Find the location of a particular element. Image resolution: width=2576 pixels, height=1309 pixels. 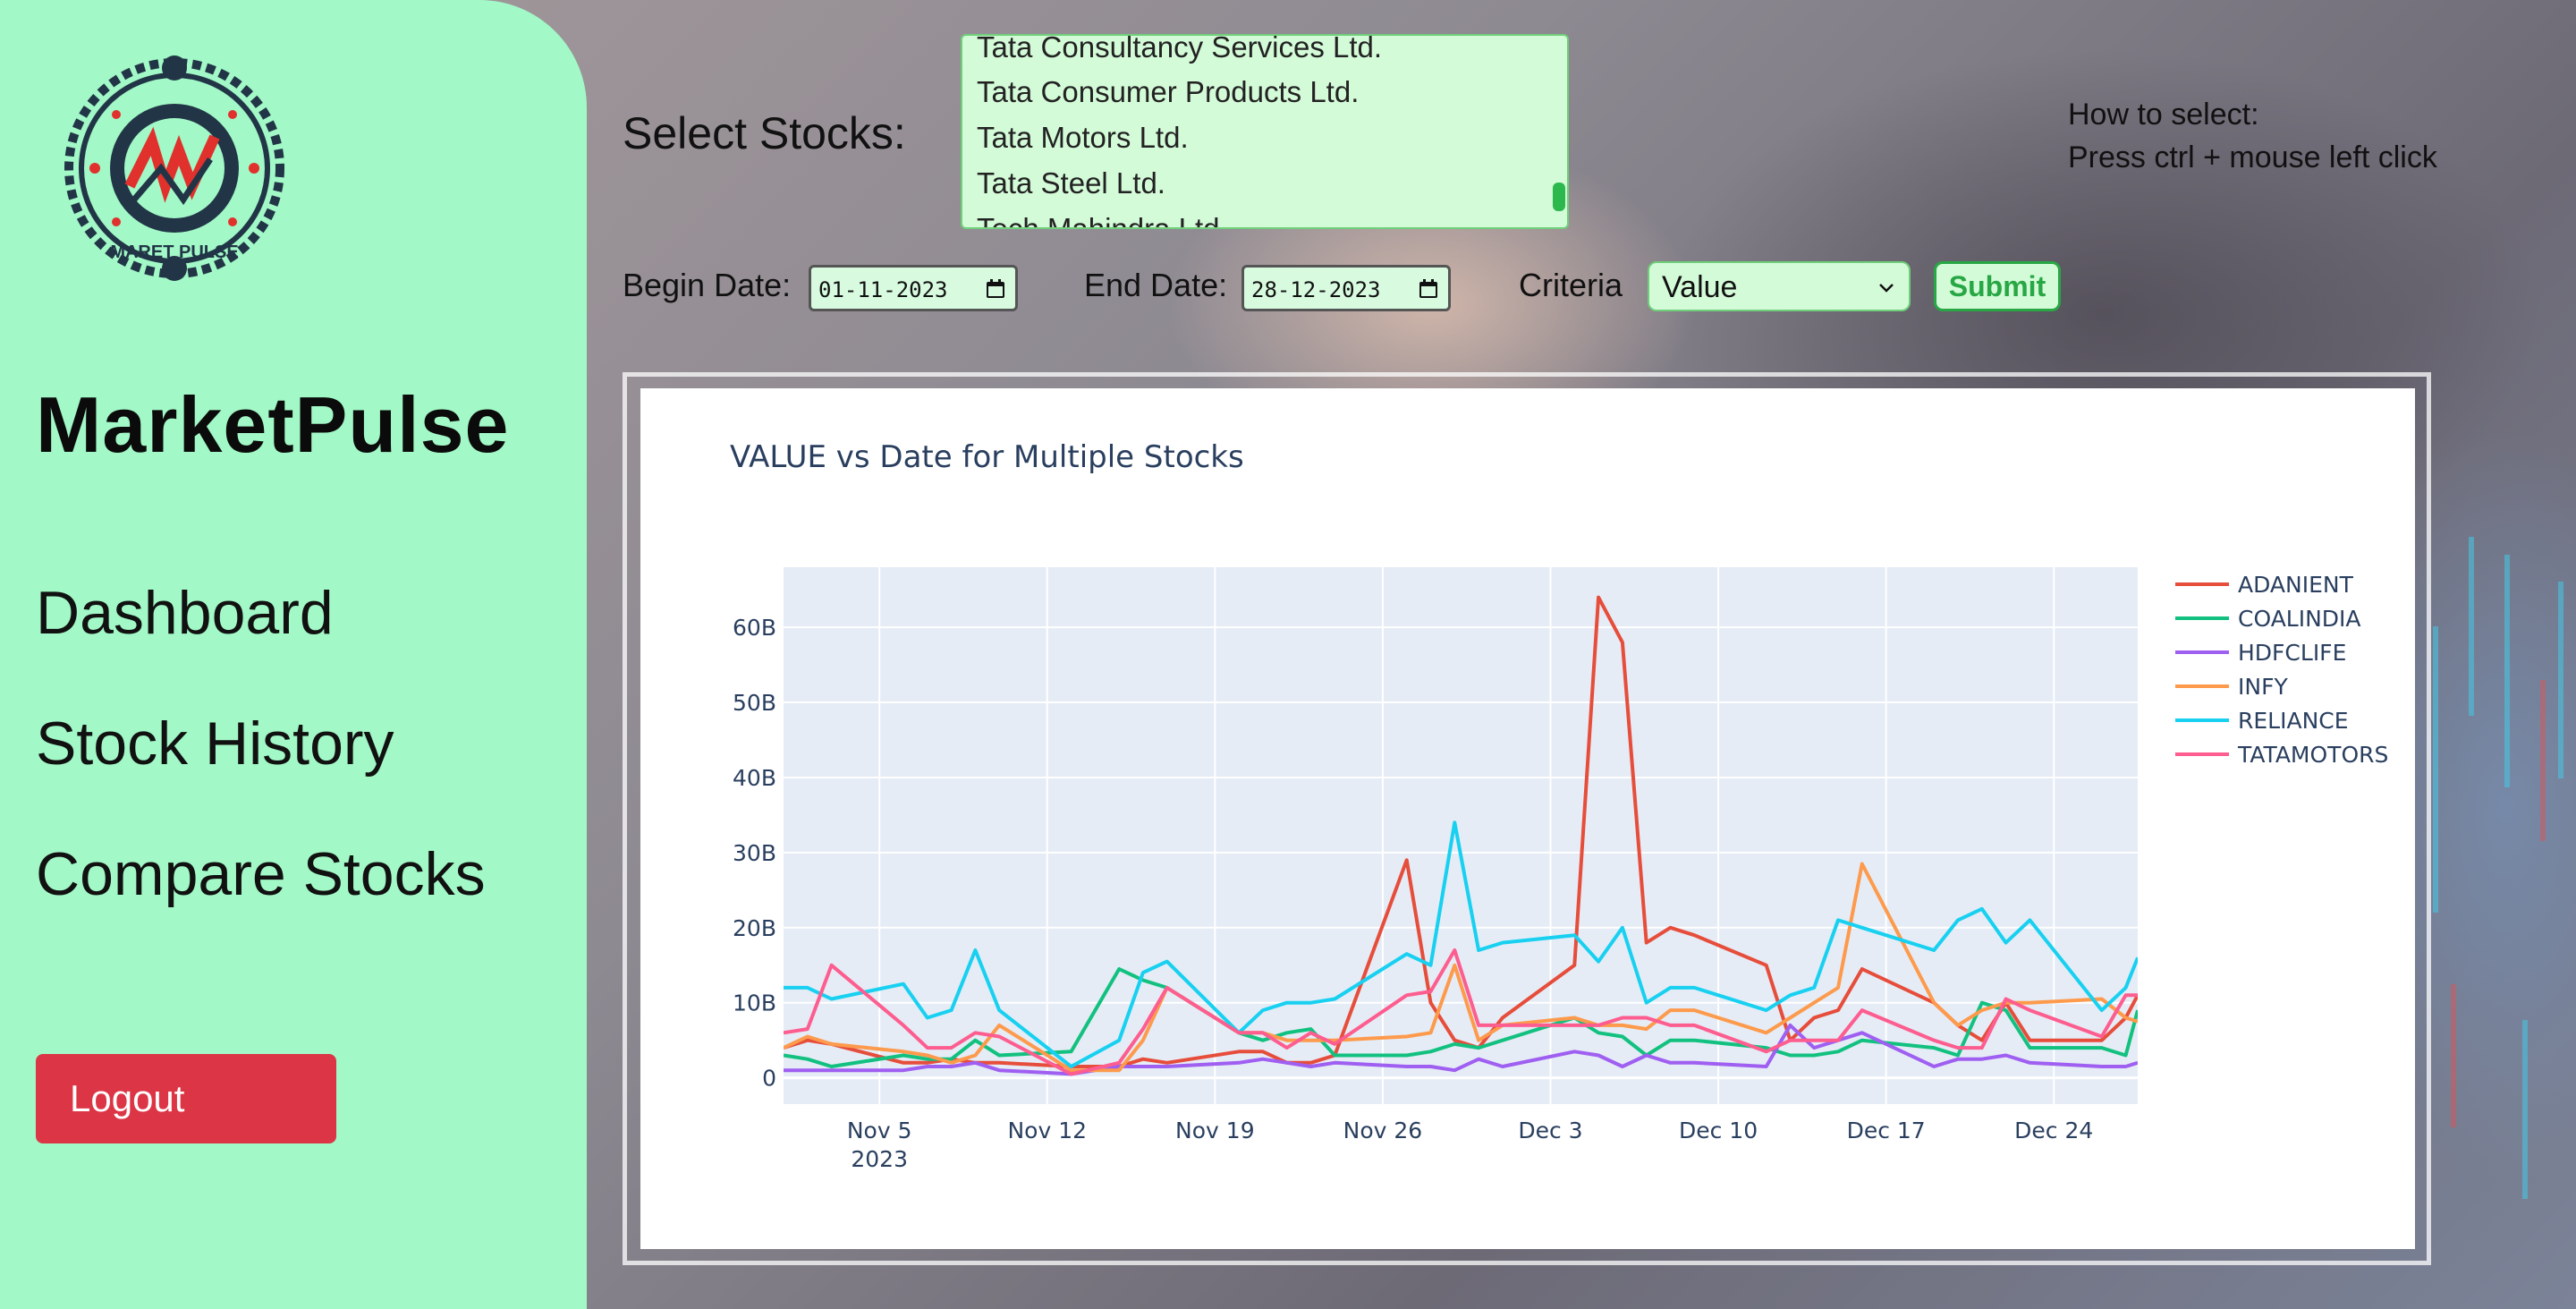

y-tick-label: 40B is located at coordinates (754, 778).